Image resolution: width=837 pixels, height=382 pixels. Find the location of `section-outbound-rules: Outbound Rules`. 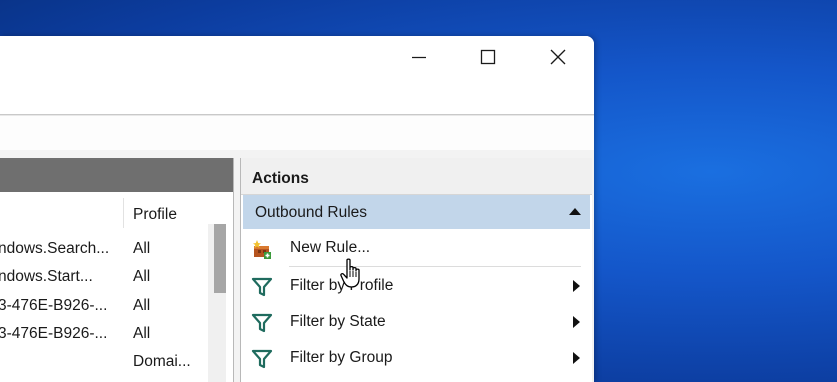

section-outbound-rules: Outbound Rules is located at coordinates (416, 212).